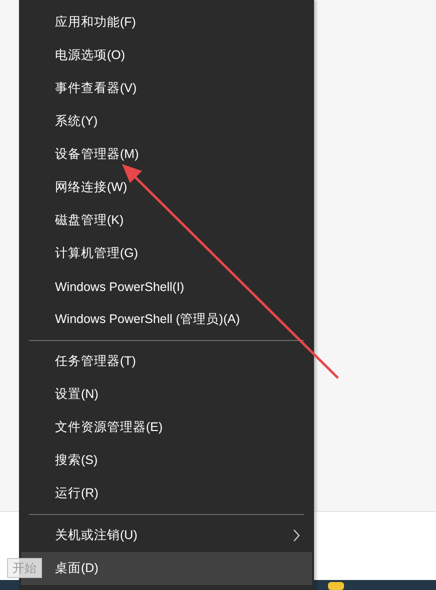 Image resolution: width=436 pixels, height=590 pixels. Describe the element at coordinates (166, 427) in the screenshot. I see `menu-item: 文件资源管理器(E)` at that location.